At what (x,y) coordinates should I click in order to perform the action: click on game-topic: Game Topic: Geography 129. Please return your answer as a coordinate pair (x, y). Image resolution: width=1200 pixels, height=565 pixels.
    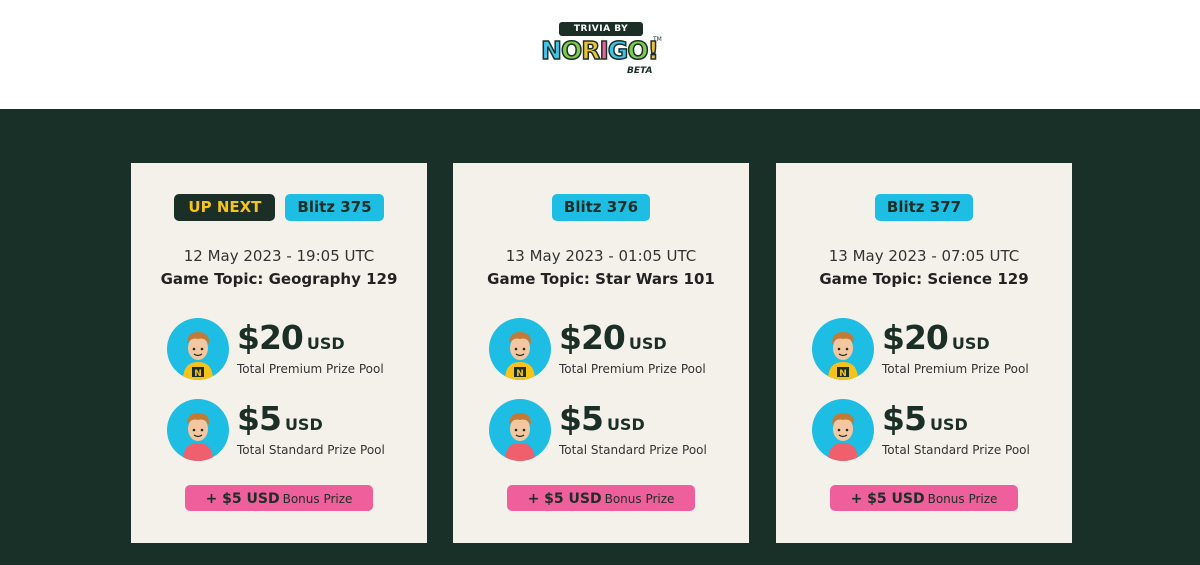
    Looking at the image, I should click on (279, 279).